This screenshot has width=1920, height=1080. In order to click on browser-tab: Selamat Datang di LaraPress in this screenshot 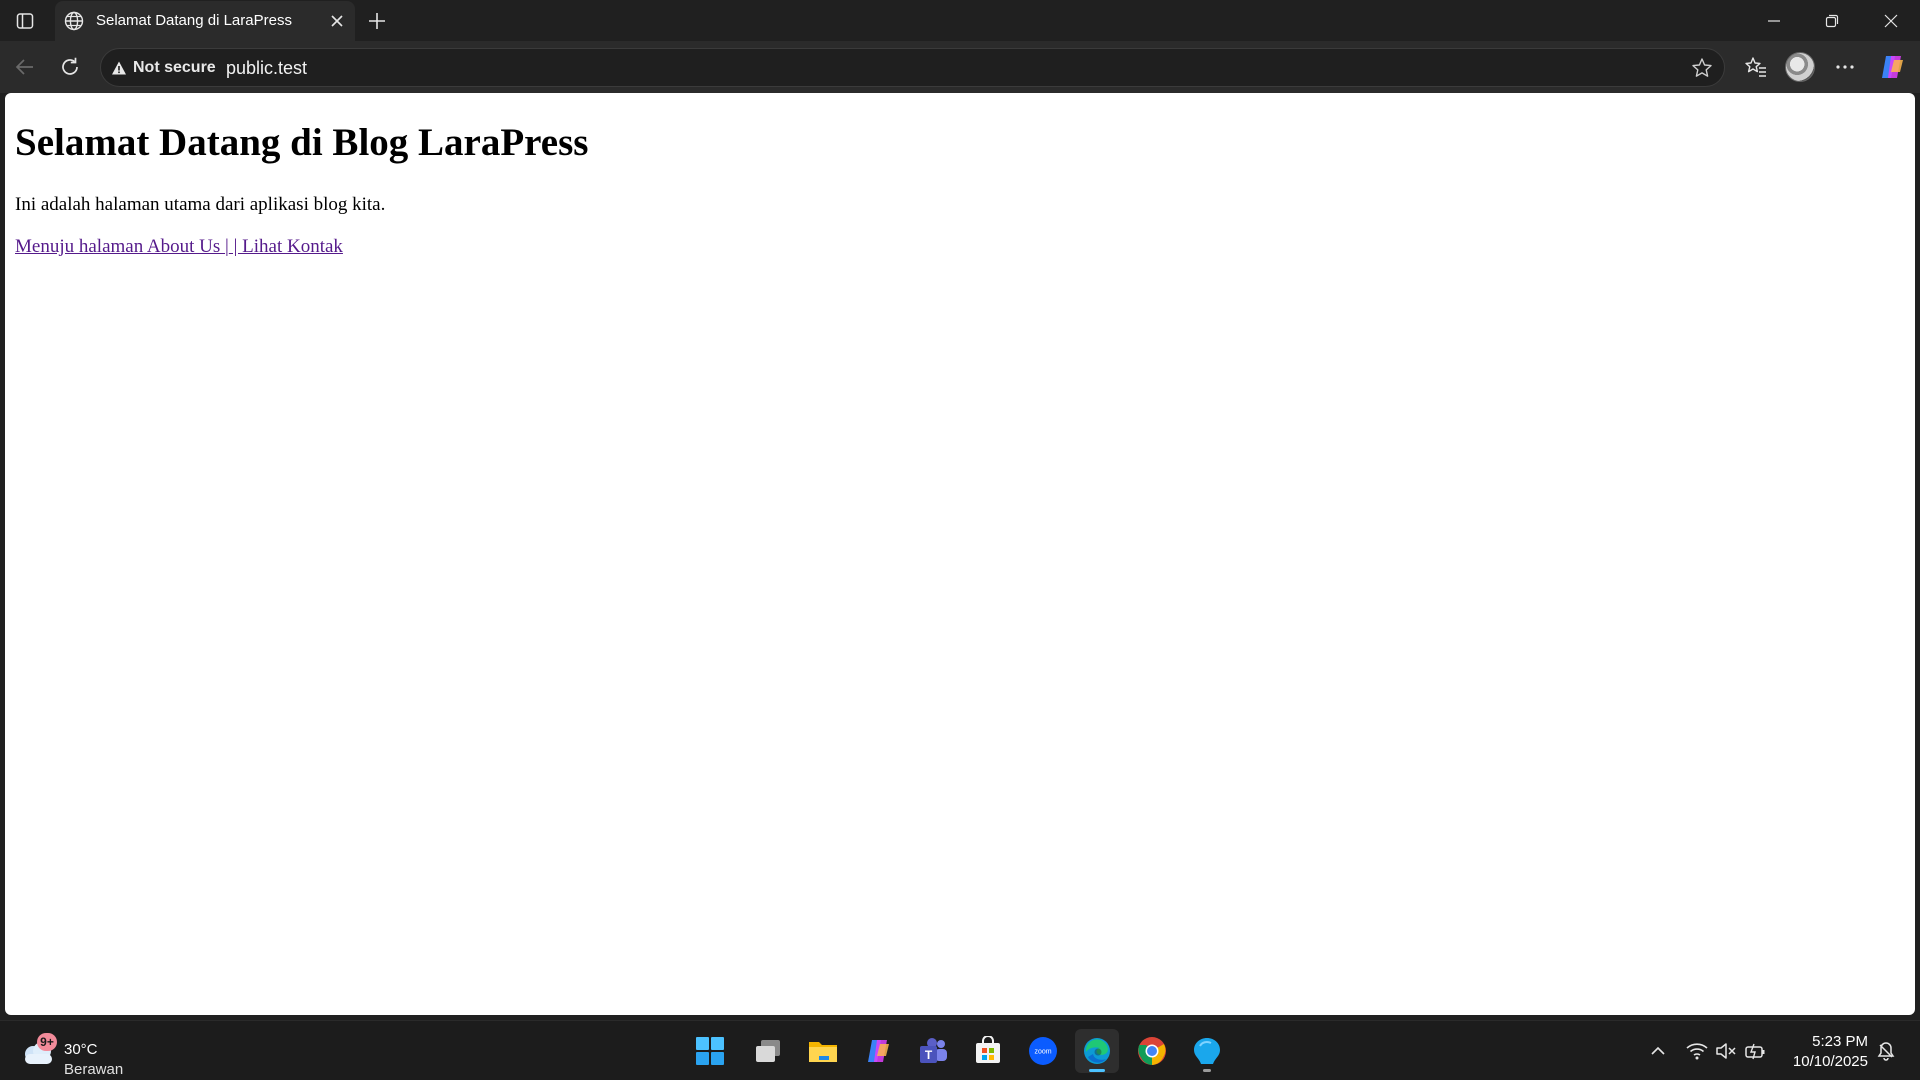, I will do `click(205, 21)`.